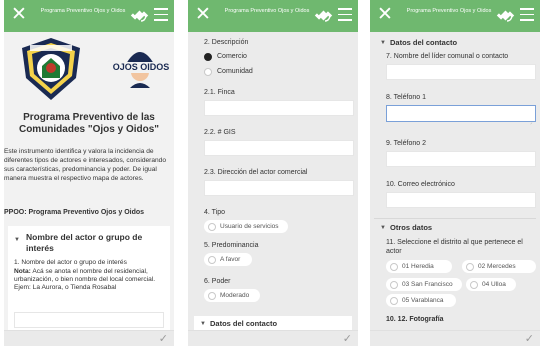 This screenshot has width=541, height=346. I want to click on phone1-input, so click(461, 113).